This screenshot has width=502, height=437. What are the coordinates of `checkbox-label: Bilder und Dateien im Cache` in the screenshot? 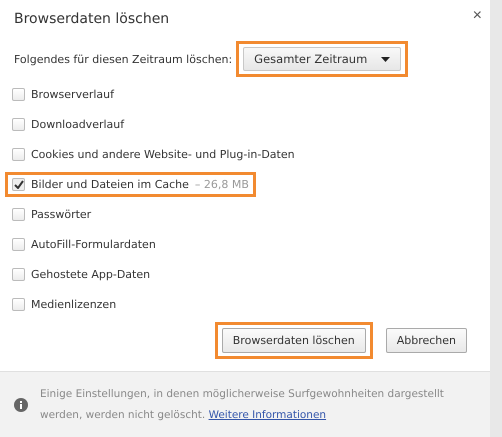 It's located at (110, 184).